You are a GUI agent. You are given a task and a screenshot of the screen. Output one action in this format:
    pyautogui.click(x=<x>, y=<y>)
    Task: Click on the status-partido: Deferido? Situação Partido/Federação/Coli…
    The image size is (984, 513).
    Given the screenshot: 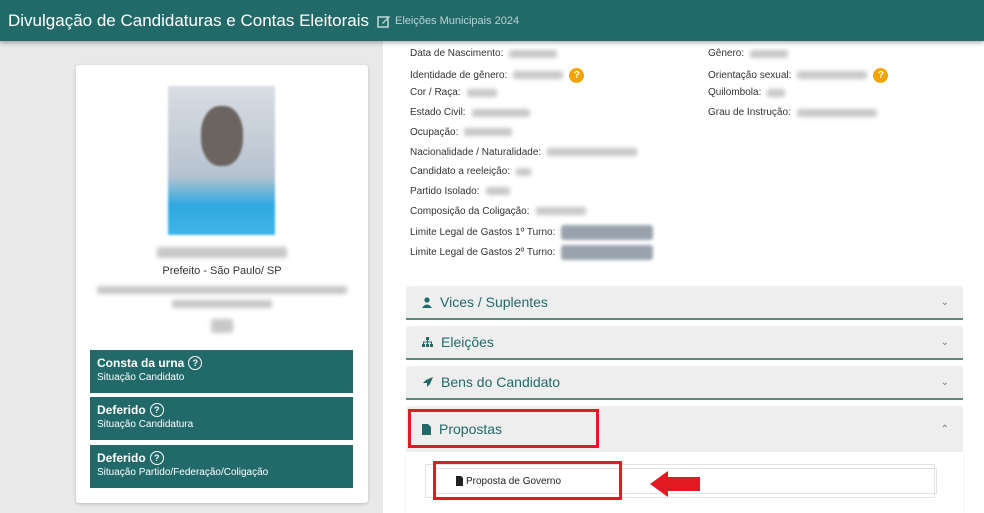 What is the action you would take?
    pyautogui.click(x=221, y=466)
    